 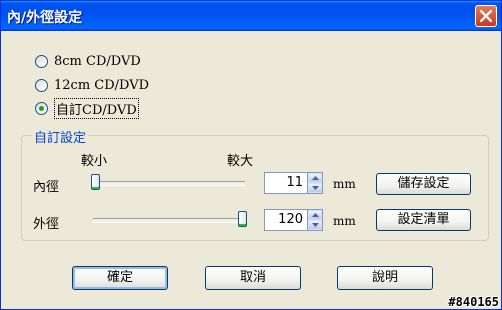 I want to click on help-button: 說明, so click(x=385, y=278).